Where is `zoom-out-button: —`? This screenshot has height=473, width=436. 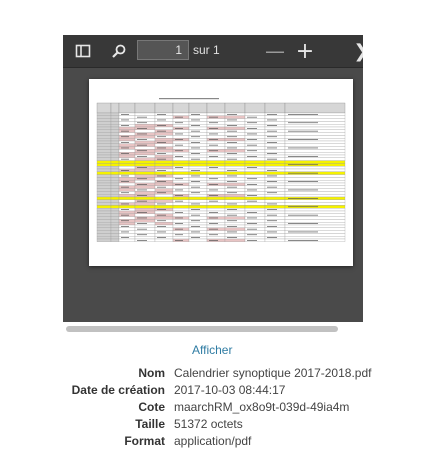
zoom-out-button: — is located at coordinates (275, 51).